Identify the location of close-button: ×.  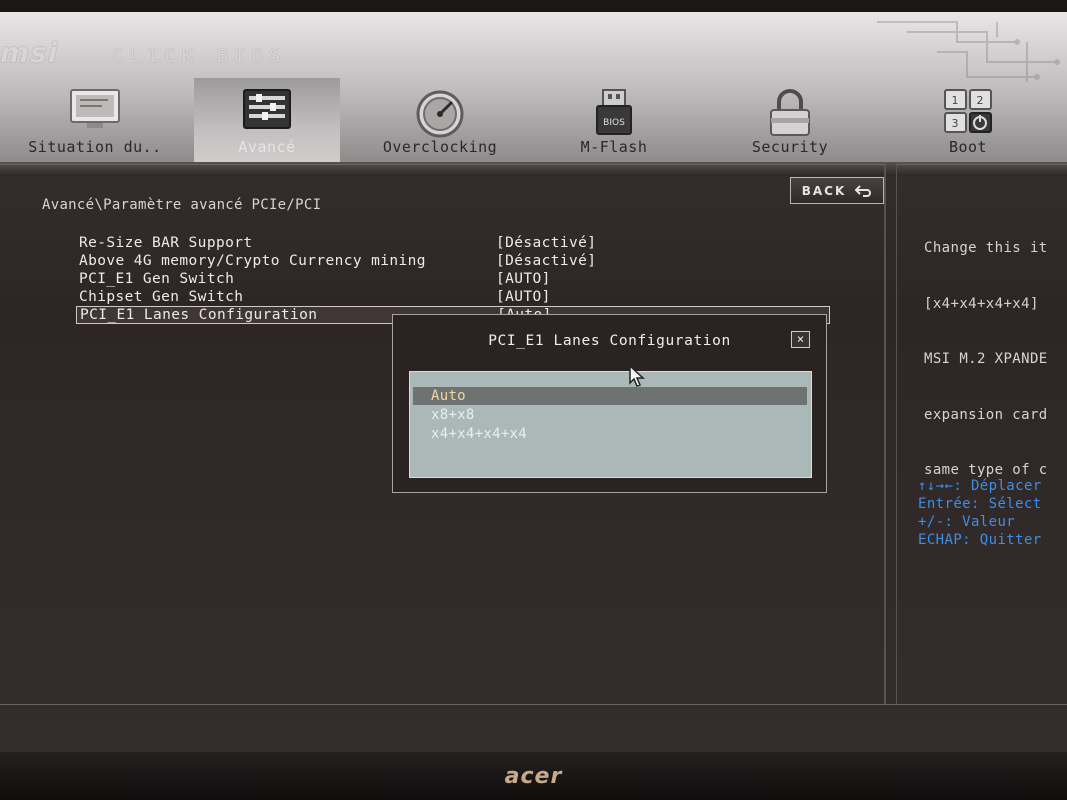
(800, 339).